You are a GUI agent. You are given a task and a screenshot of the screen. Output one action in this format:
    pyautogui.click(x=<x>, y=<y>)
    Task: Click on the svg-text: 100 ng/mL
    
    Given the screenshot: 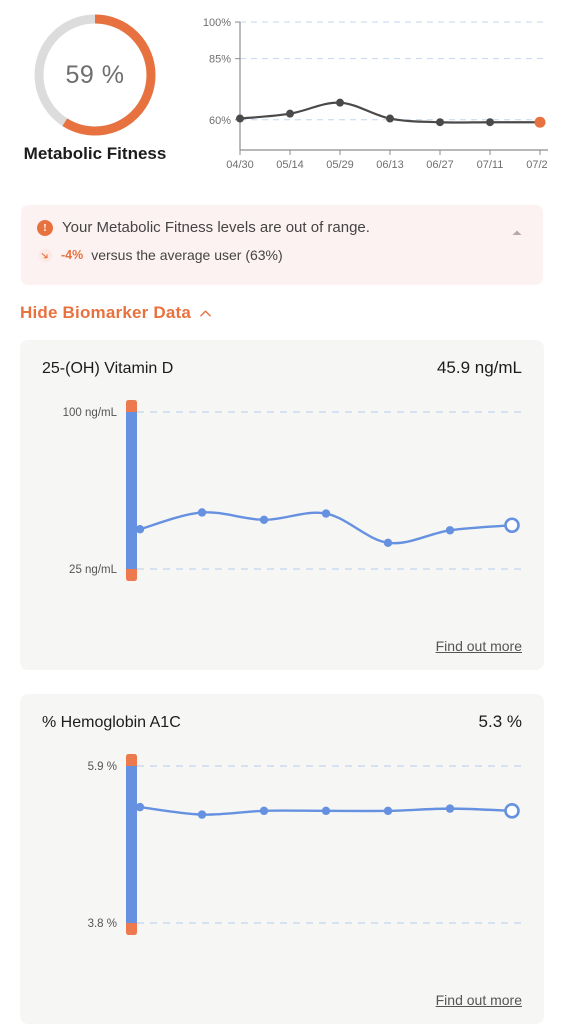 What is the action you would take?
    pyautogui.click(x=90, y=413)
    